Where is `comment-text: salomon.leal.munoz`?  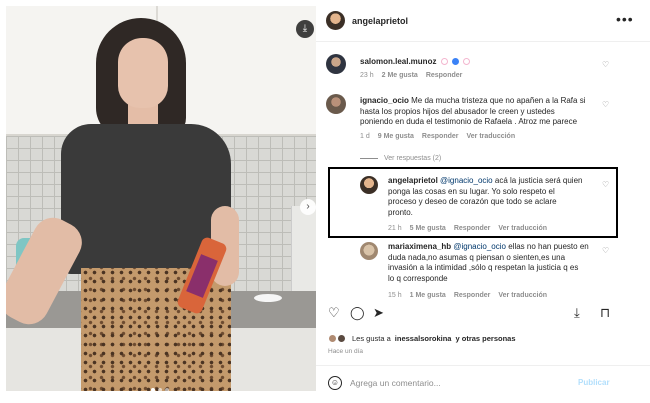
comment-text: salomon.leal.munoz is located at coordinates (415, 62).